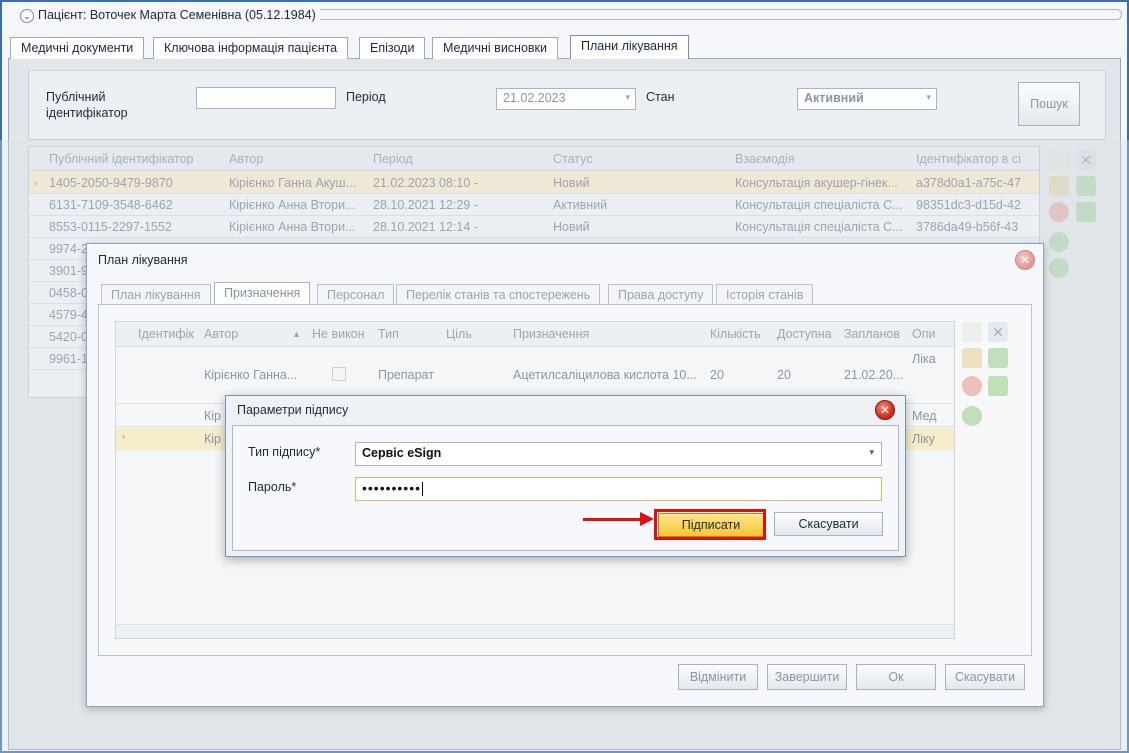 The width and height of the screenshot is (1129, 753). Describe the element at coordinates (459, 334) in the screenshot. I see `col-goal: Ціль` at that location.